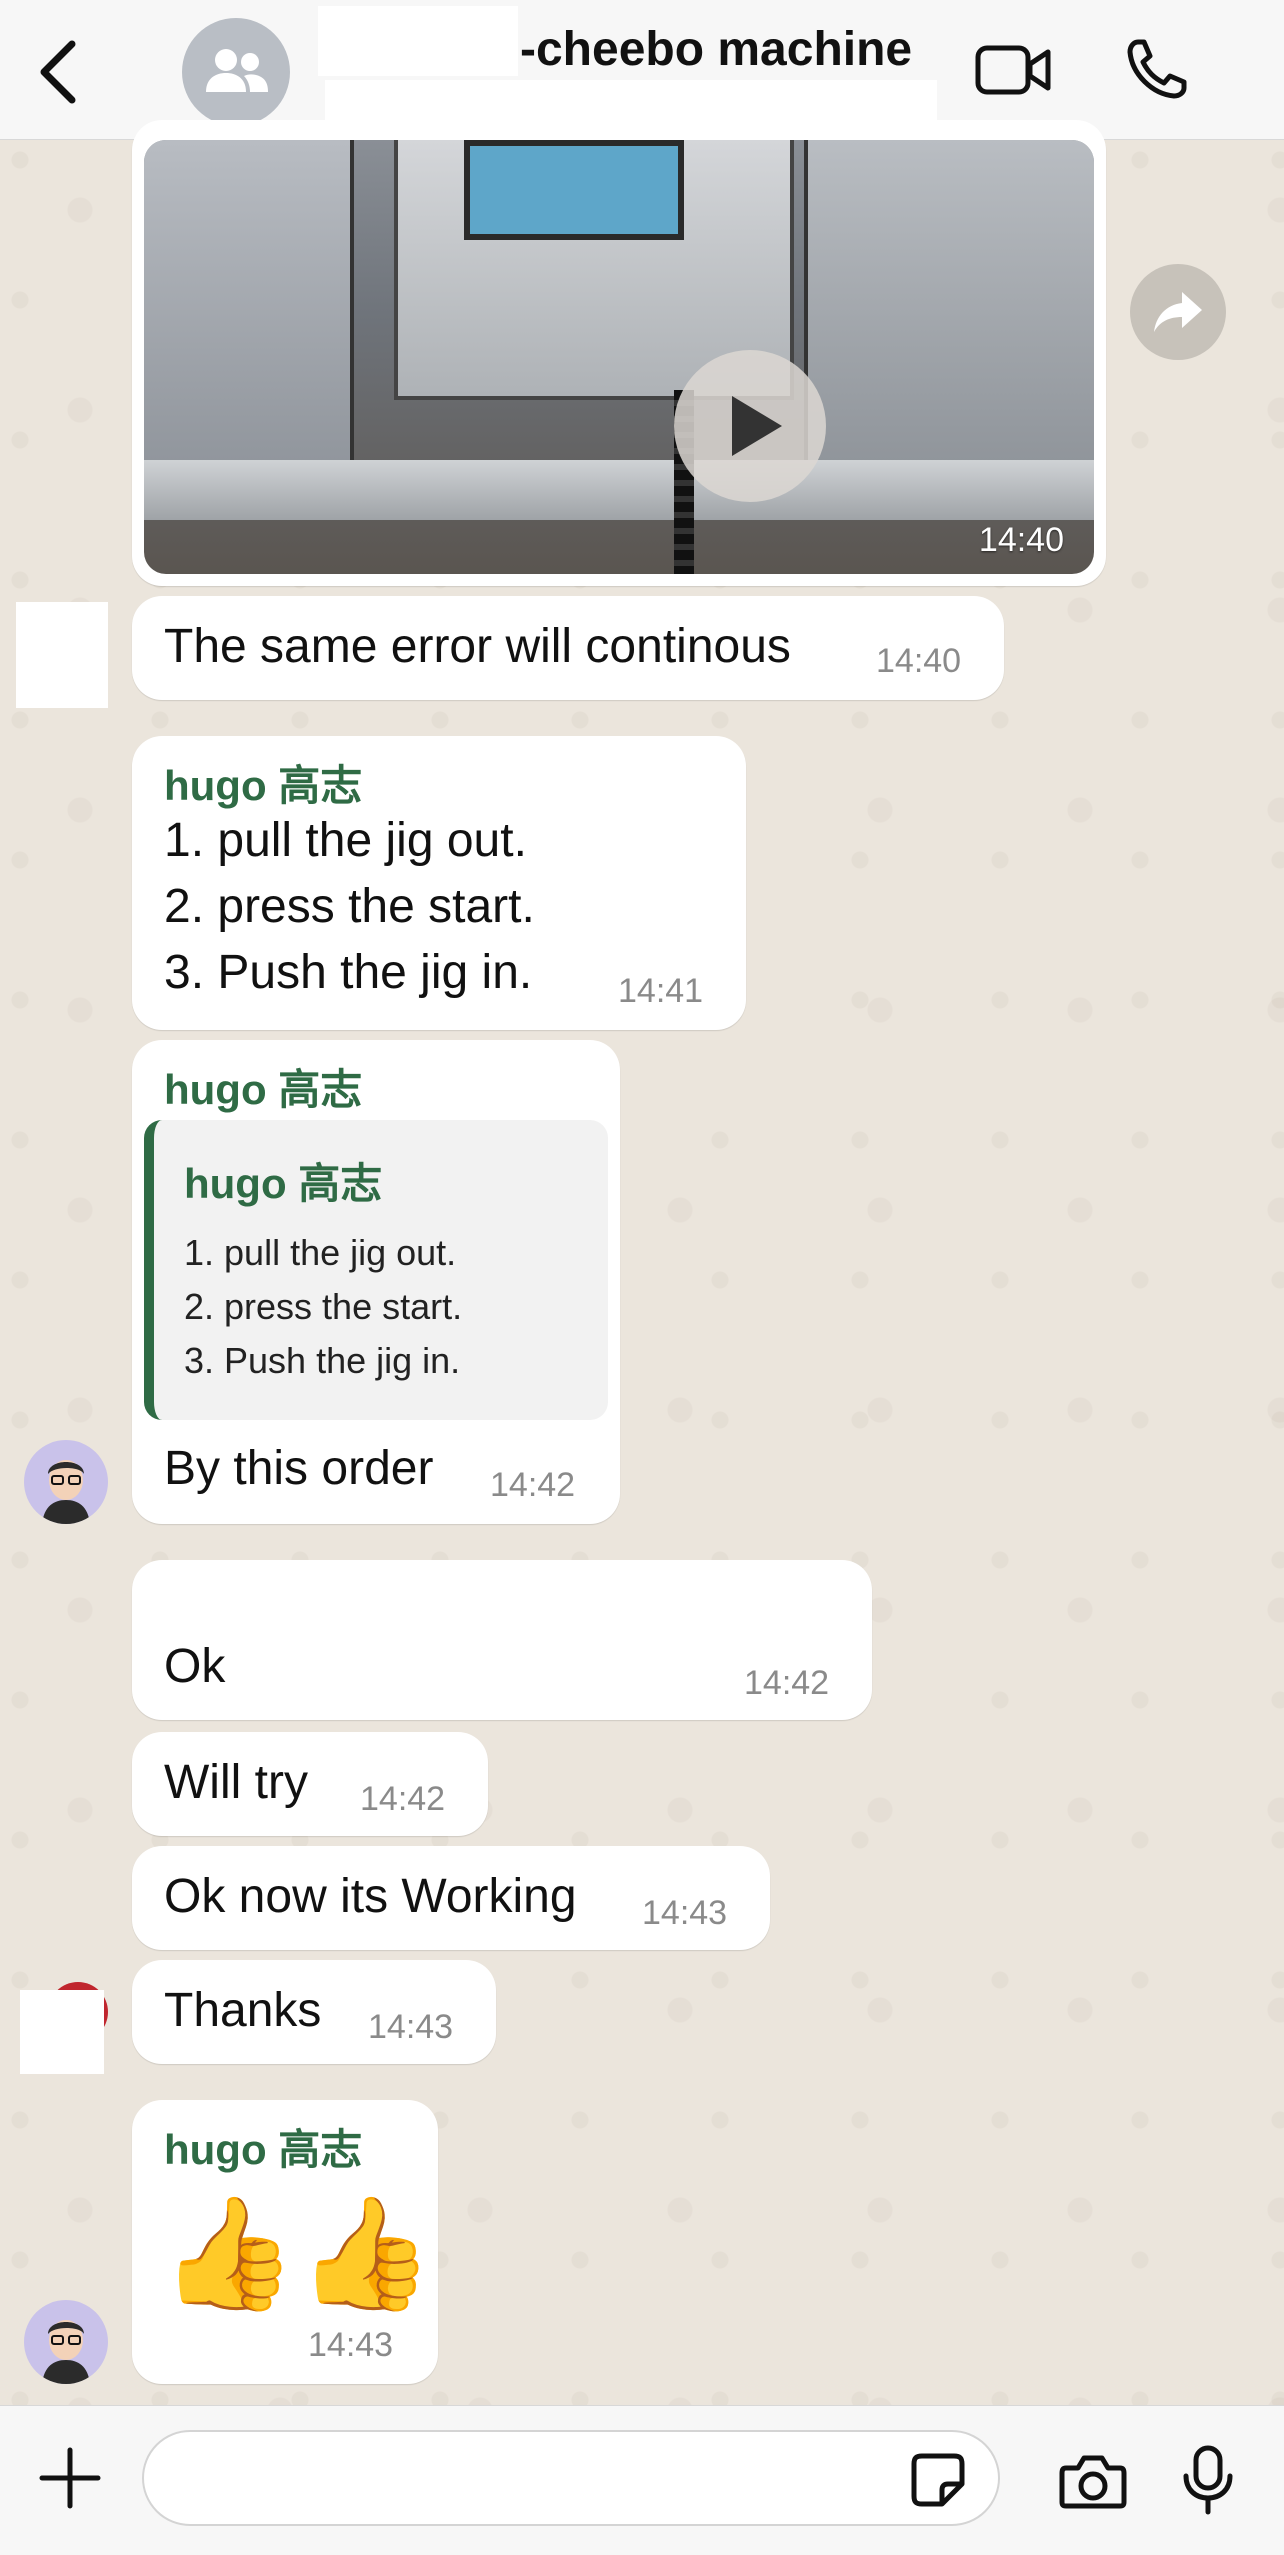  I want to click on video-scene-screen, so click(574, 190).